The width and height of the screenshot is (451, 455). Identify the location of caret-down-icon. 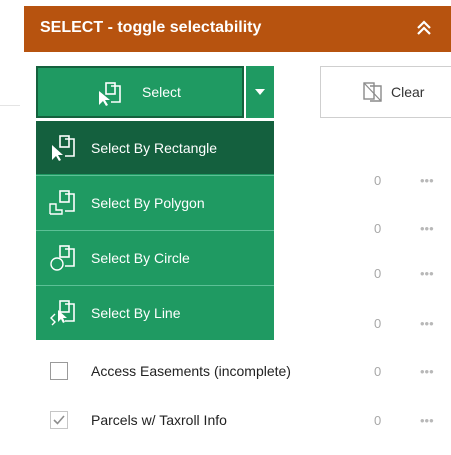
(260, 92).